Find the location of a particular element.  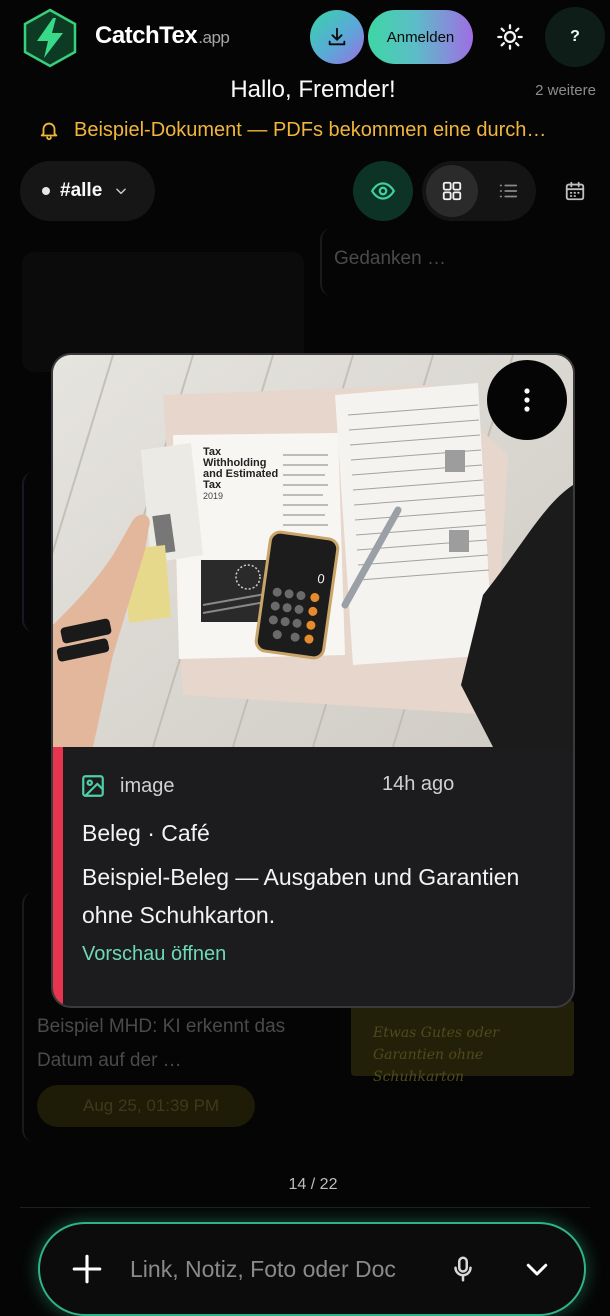

background-card is located at coordinates (37, 552).